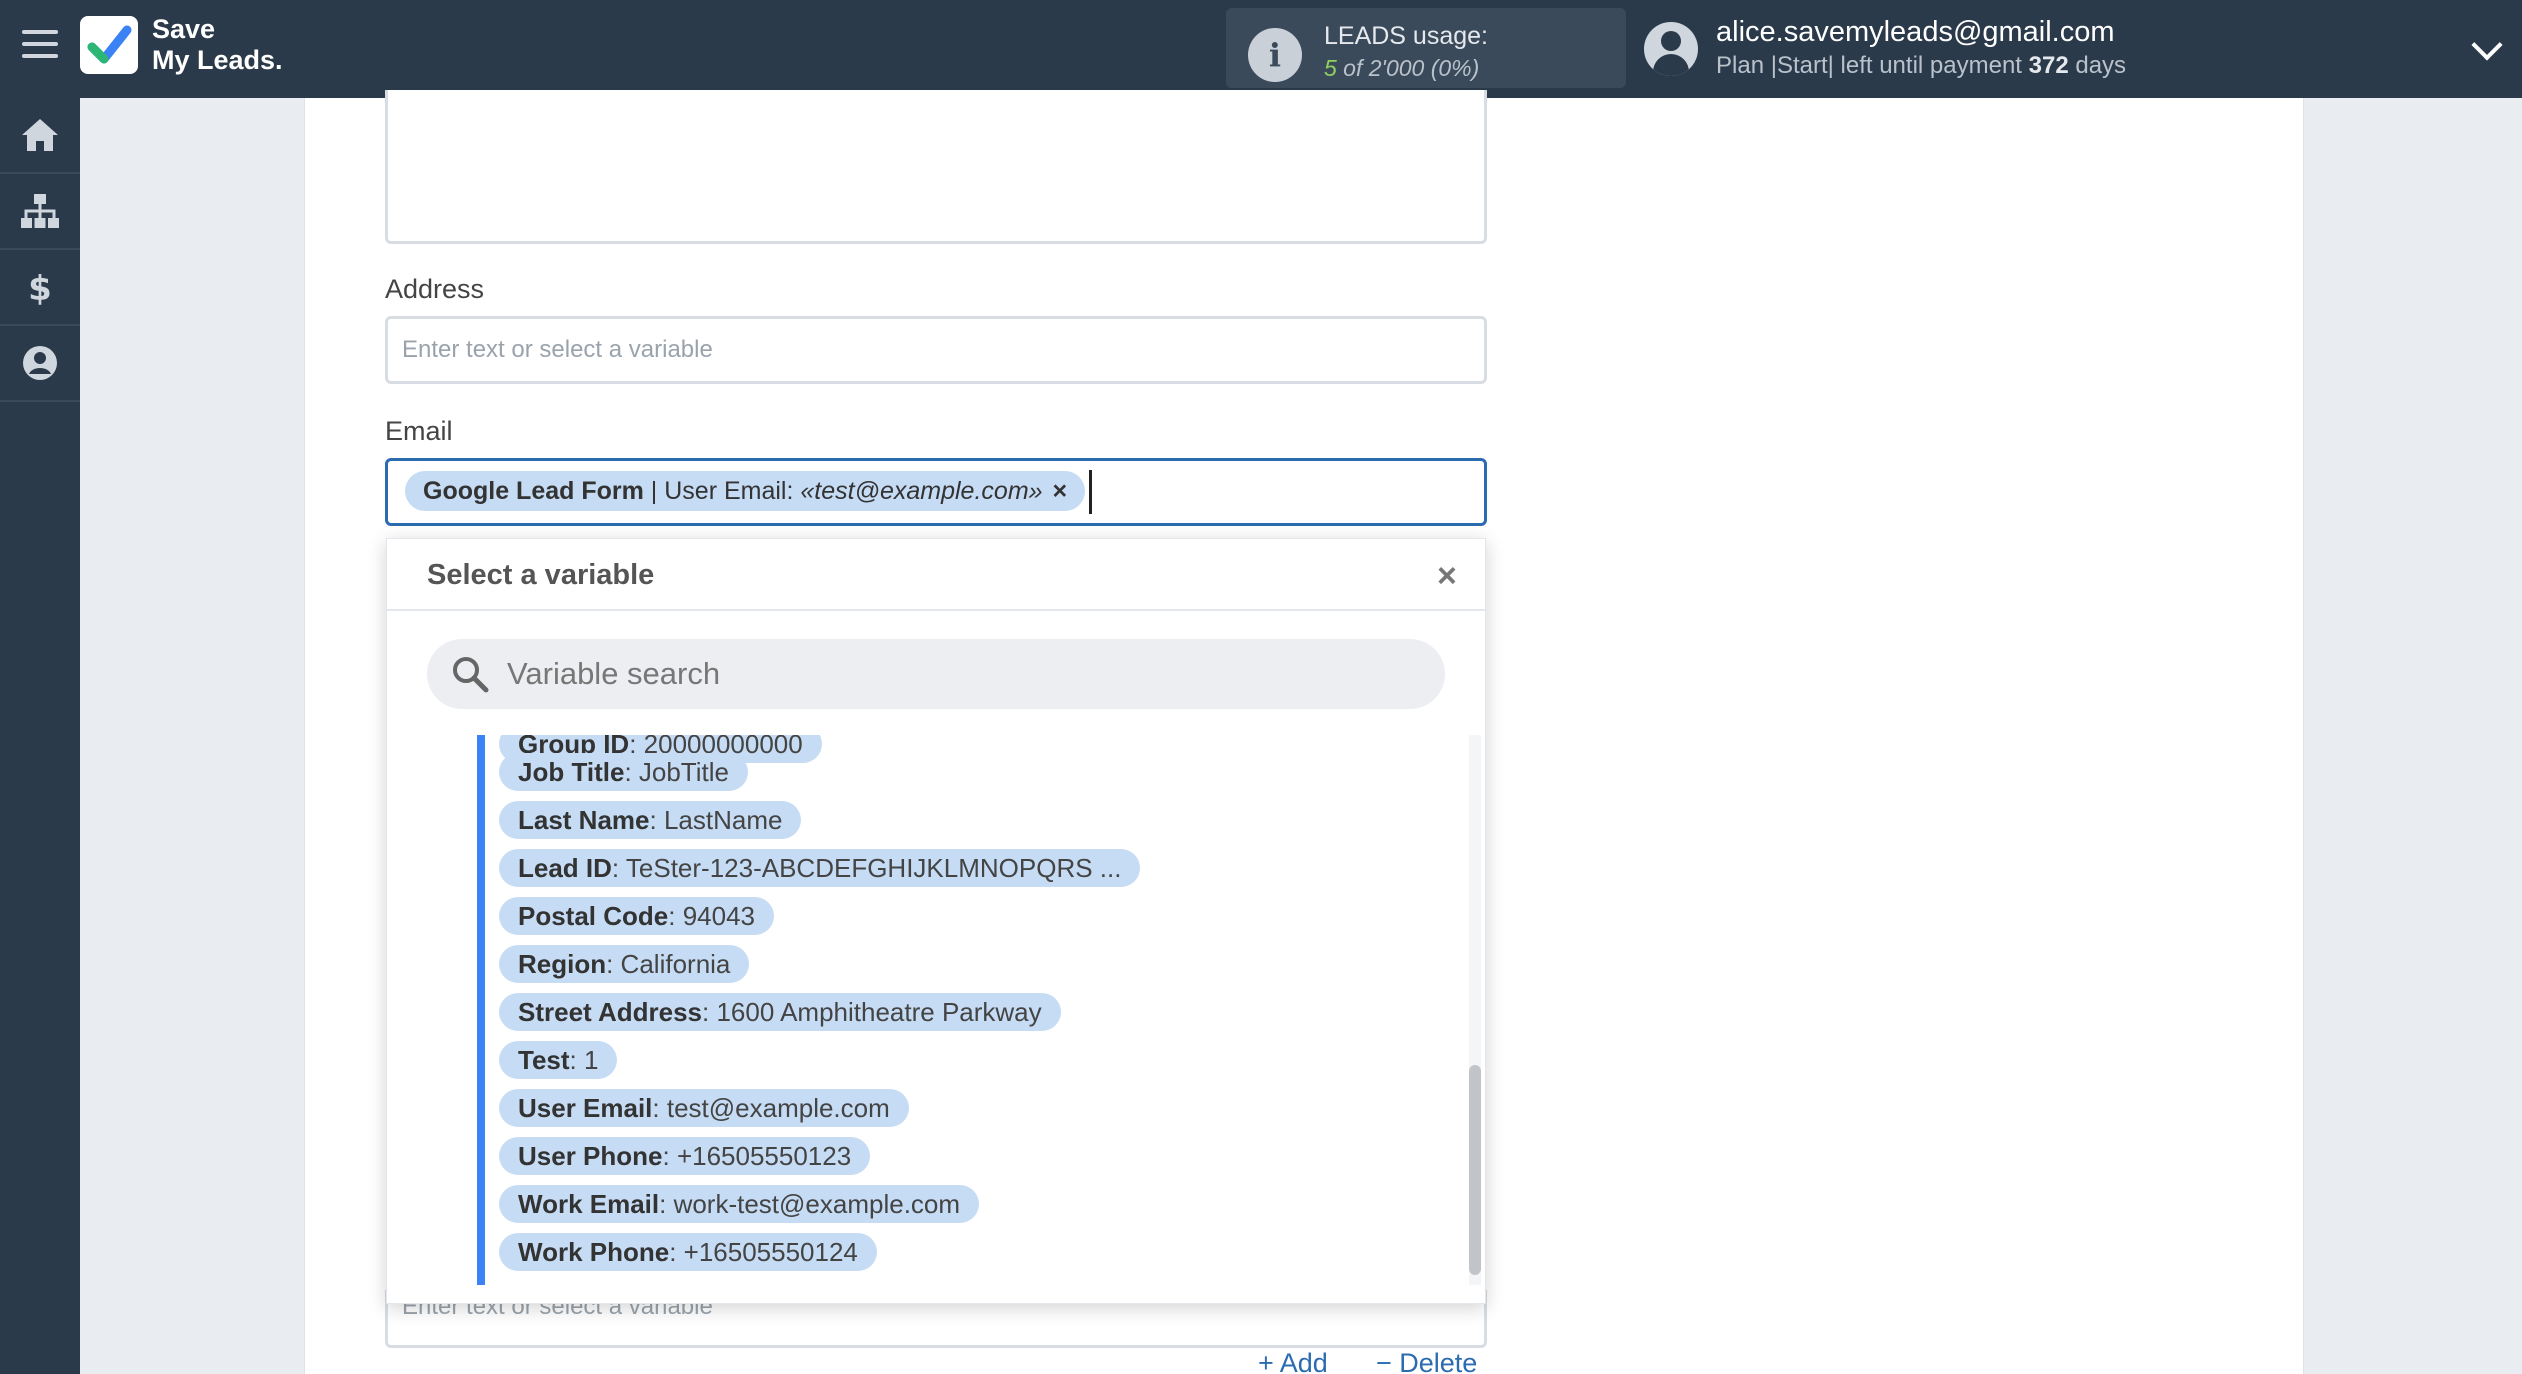  What do you see at coordinates (109, 45) in the screenshot?
I see `logo-check-icon` at bounding box center [109, 45].